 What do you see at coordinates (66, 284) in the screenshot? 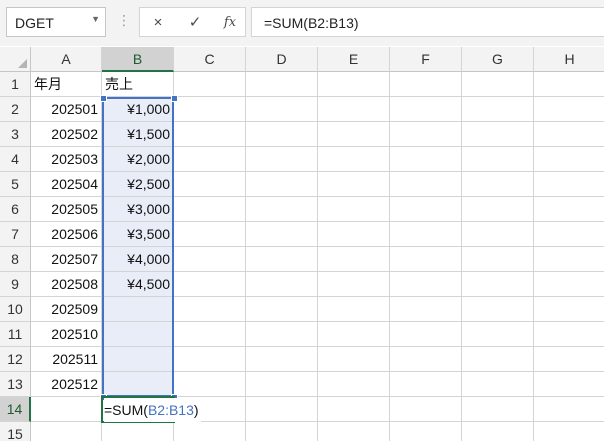
I see `cell-a9: 202508` at bounding box center [66, 284].